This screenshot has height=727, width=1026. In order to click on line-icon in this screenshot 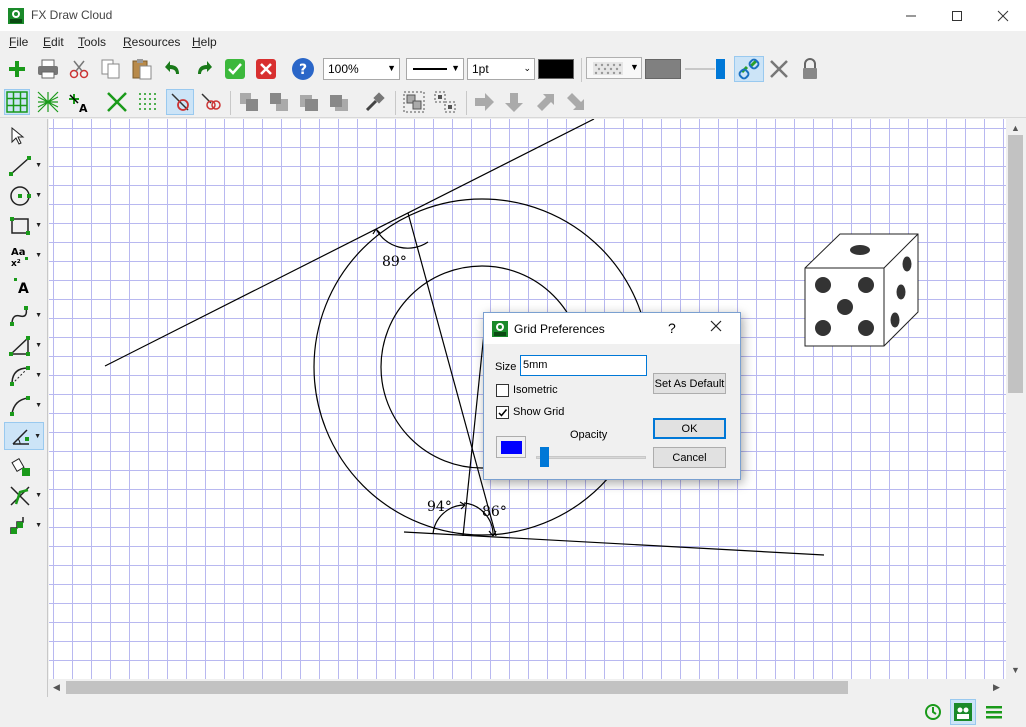, I will do `click(20, 166)`.